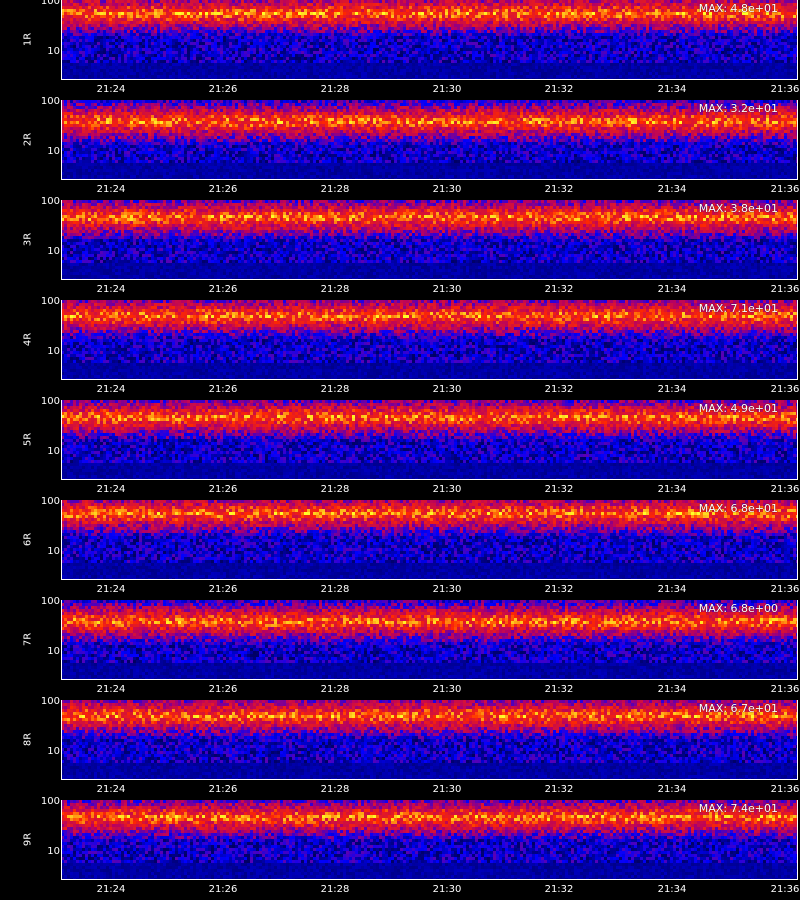  I want to click on max-value-label: MAX: 3.8e+01, so click(738, 208).